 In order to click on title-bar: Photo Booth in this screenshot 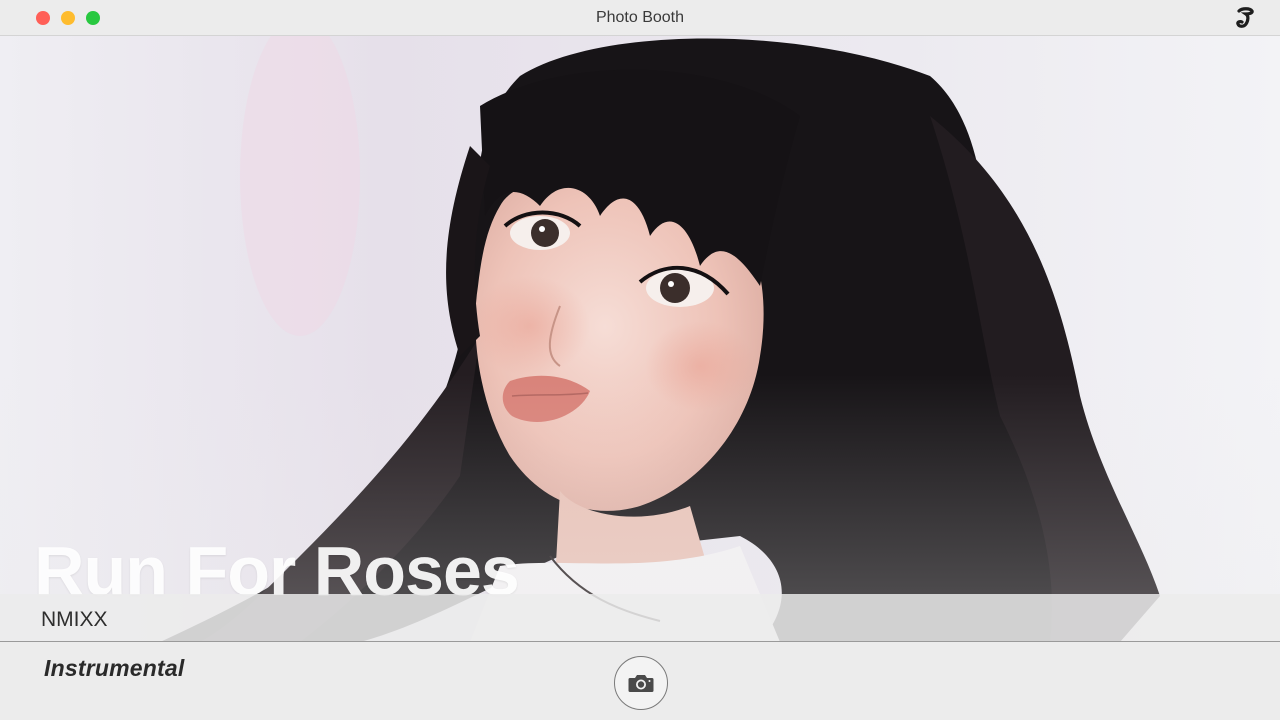, I will do `click(640, 18)`.